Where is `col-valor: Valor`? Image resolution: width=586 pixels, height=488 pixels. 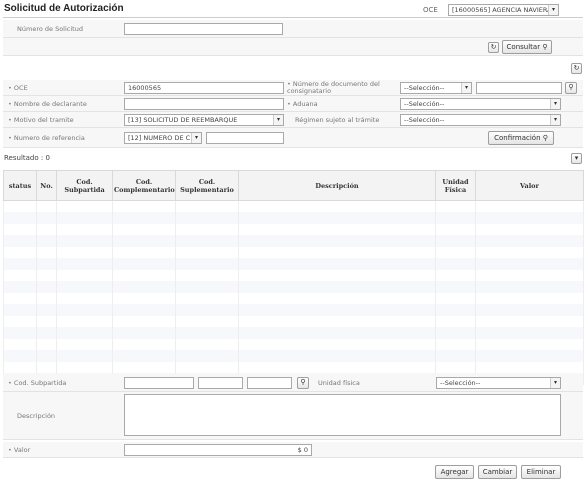 col-valor: Valor is located at coordinates (529, 185).